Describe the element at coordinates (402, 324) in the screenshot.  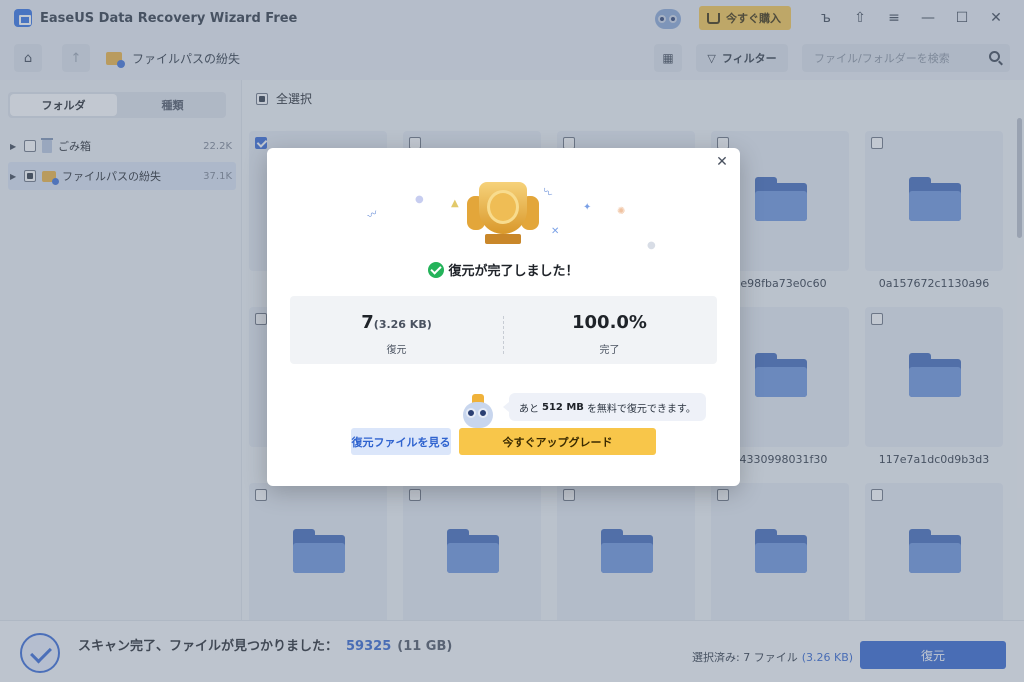
I see `recovered-size: (3.26 KB)` at that location.